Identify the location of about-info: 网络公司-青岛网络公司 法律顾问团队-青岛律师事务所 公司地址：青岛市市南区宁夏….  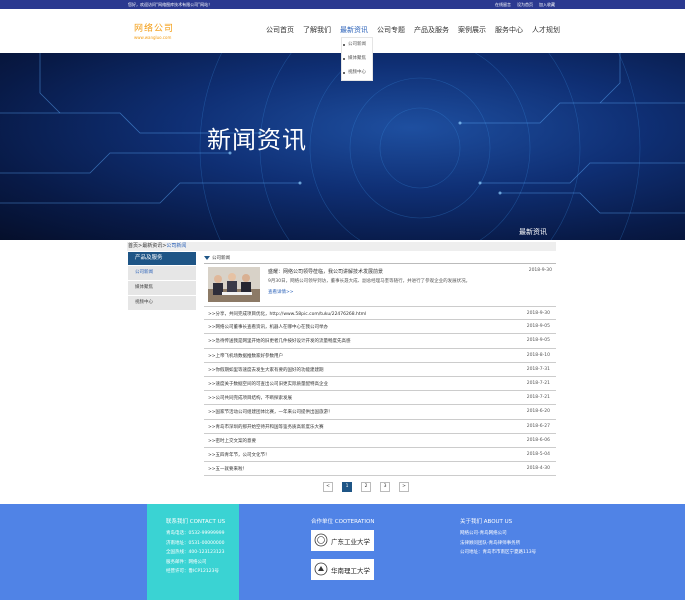
(498, 543).